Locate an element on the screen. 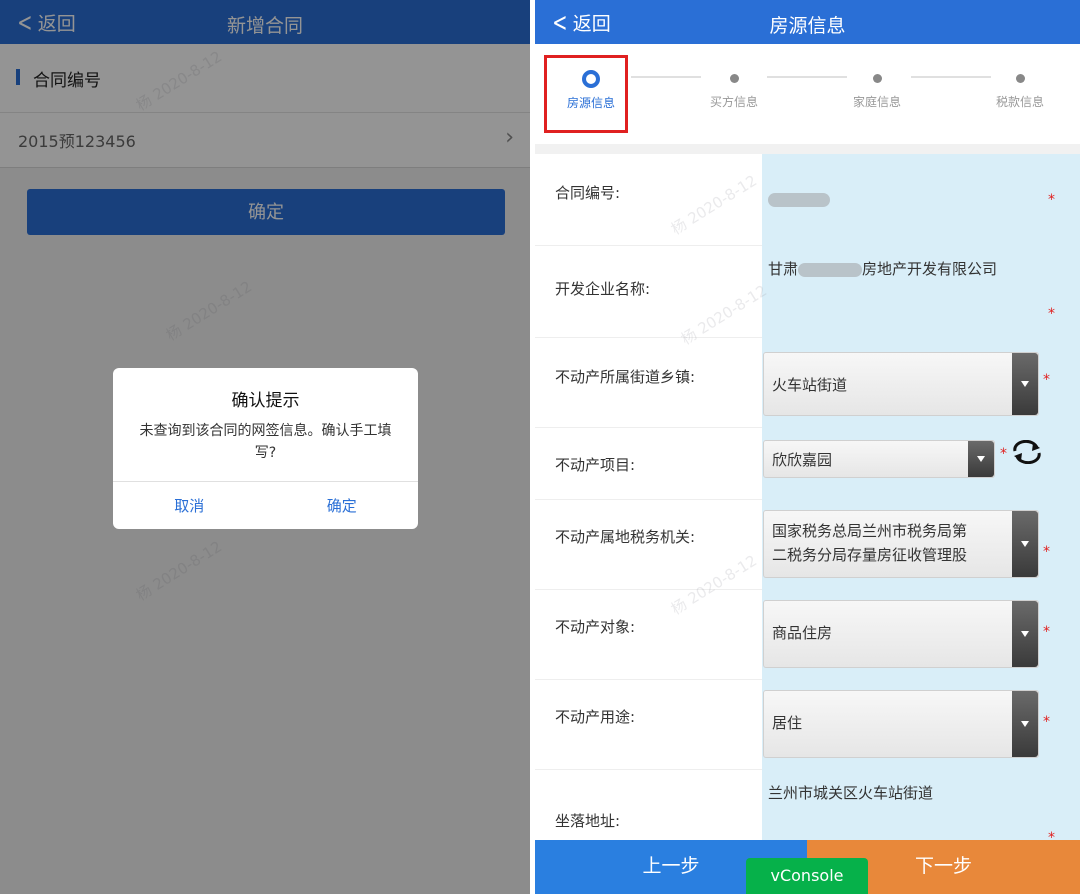  field-label: 合同编号: is located at coordinates (588, 193).